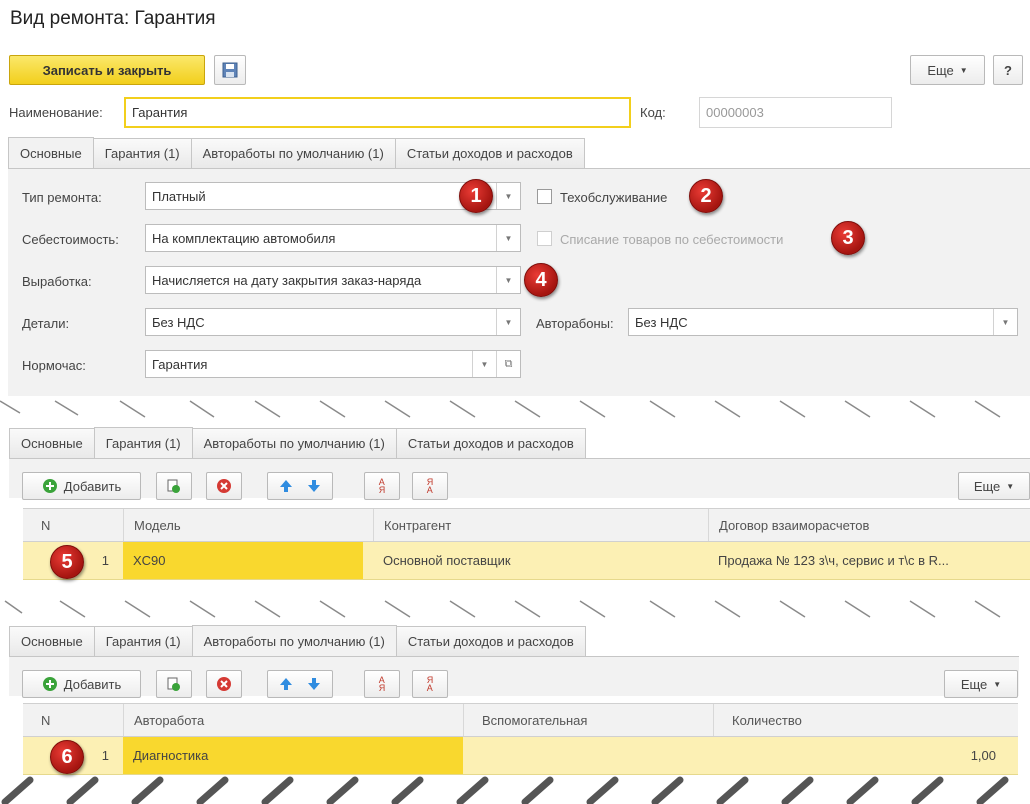 Image resolution: width=1030 pixels, height=804 pixels. I want to click on row-model: XC90, so click(243, 560).